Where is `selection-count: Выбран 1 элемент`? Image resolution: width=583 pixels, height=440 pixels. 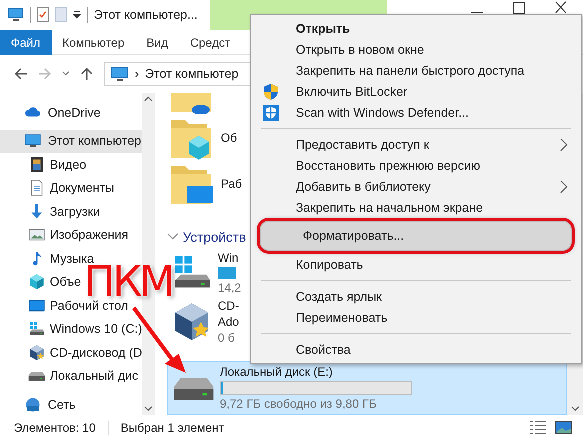 selection-count: Выбран 1 элемент is located at coordinates (172, 427).